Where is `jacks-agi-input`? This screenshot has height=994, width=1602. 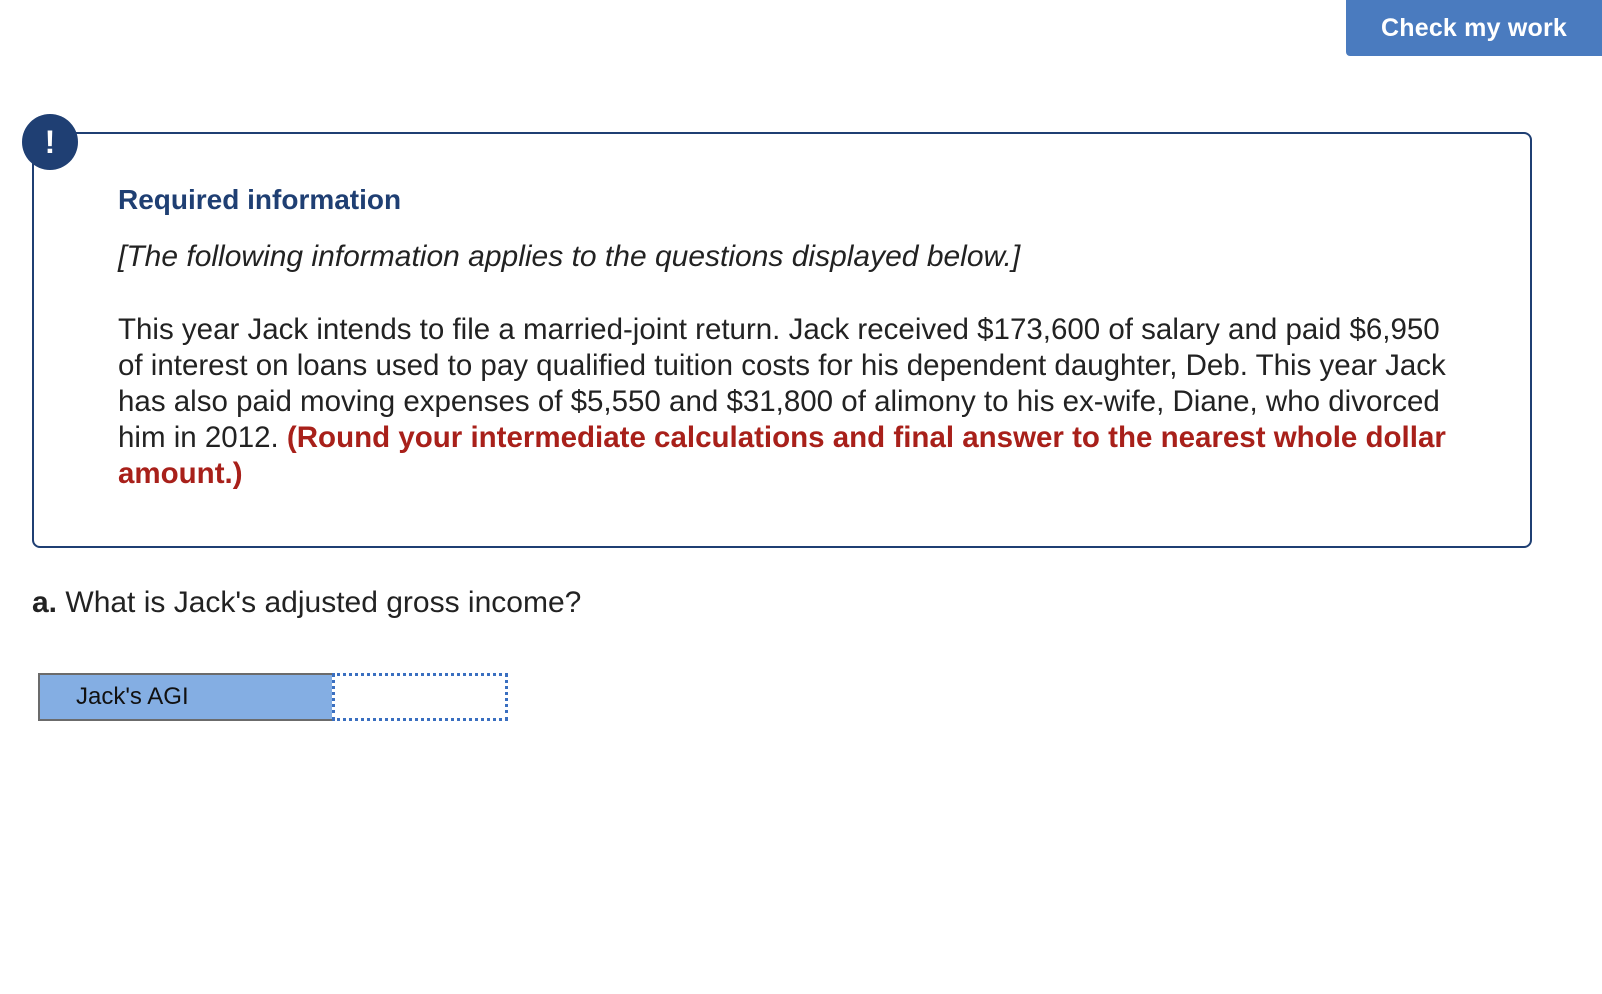 jacks-agi-input is located at coordinates (420, 697).